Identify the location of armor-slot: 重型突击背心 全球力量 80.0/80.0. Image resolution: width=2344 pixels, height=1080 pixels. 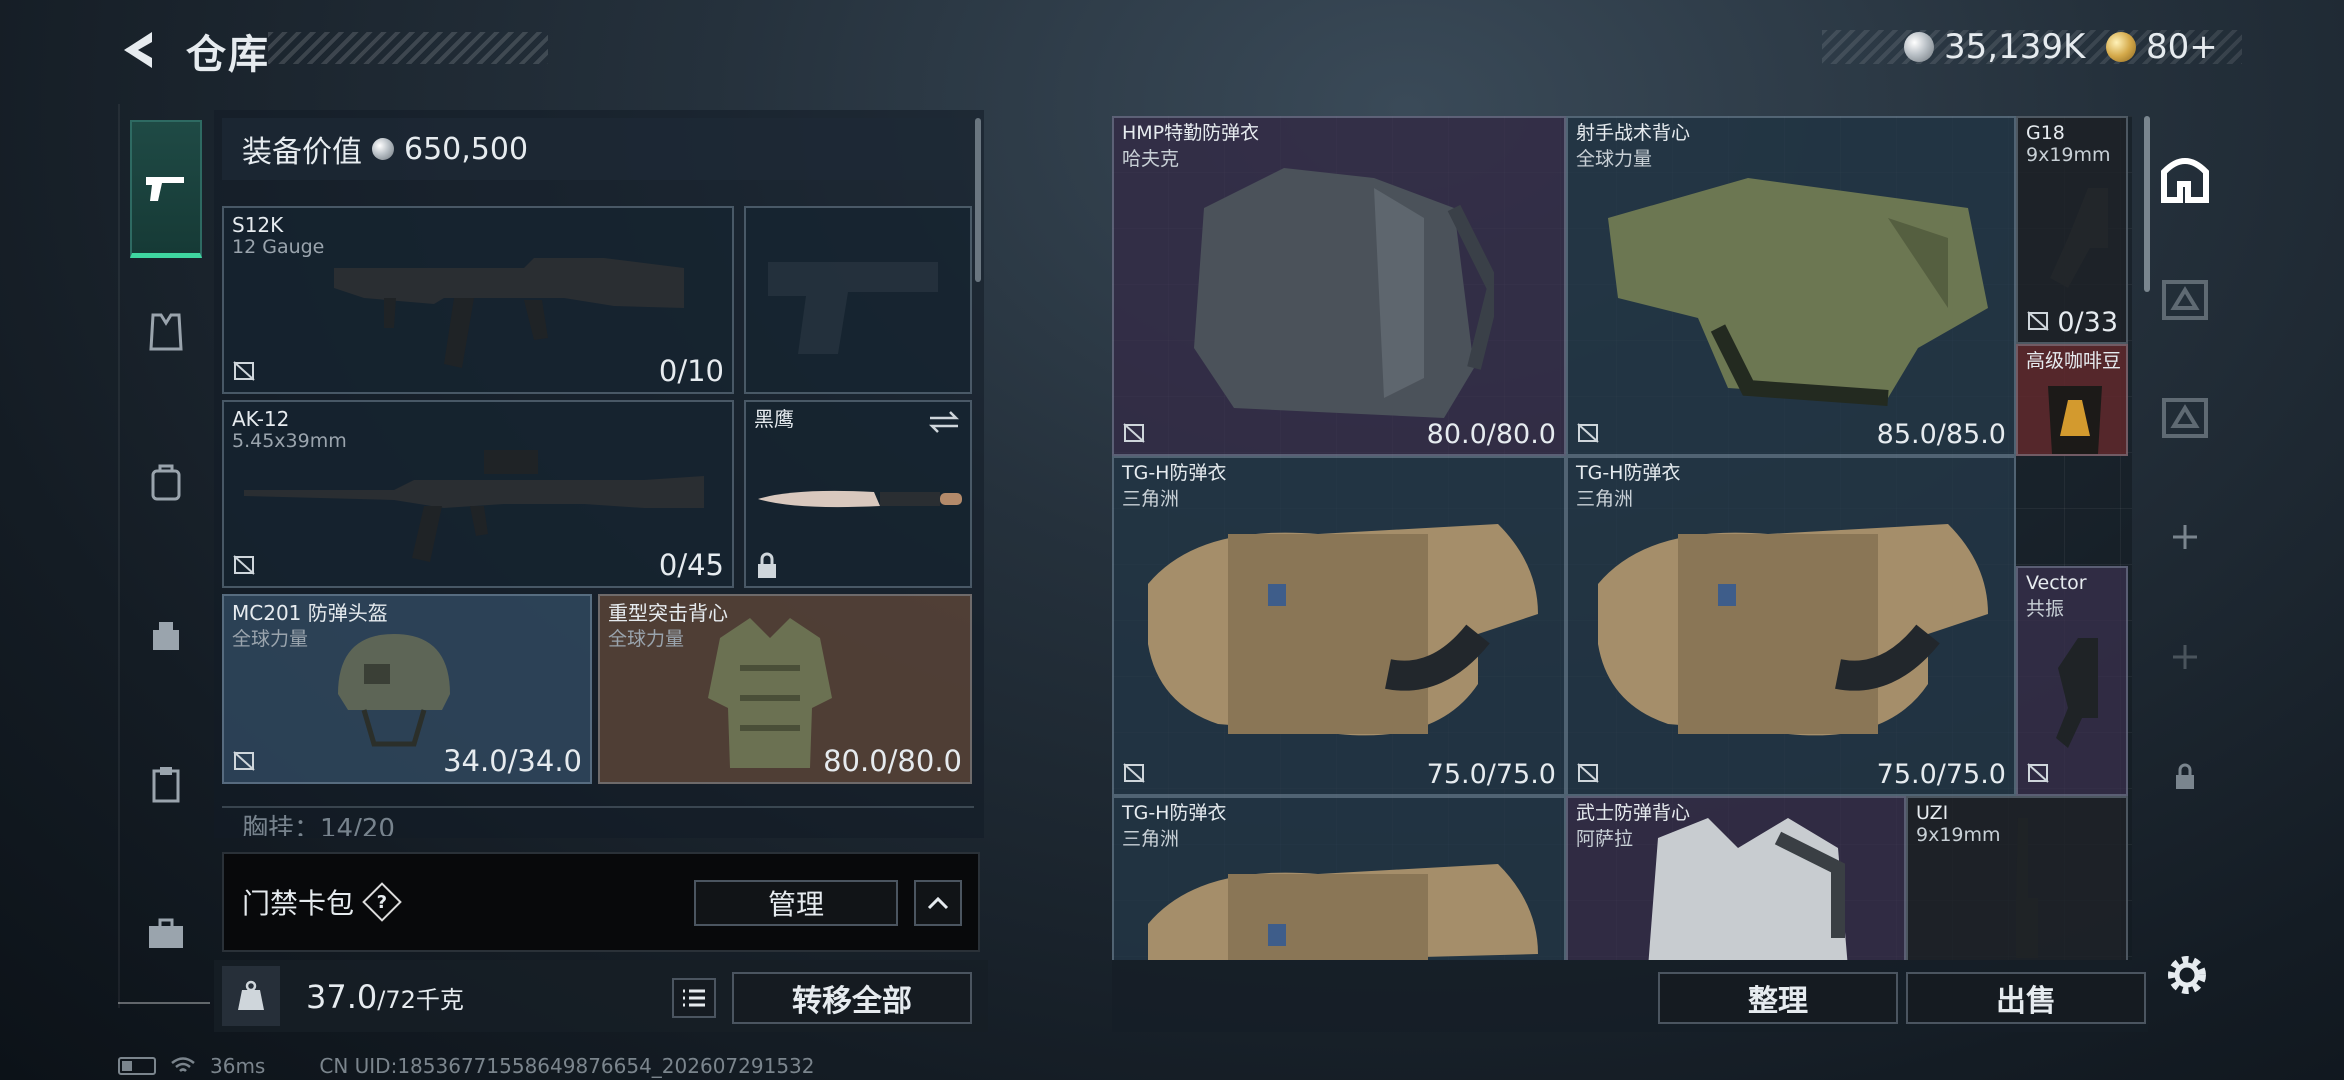
(785, 689).